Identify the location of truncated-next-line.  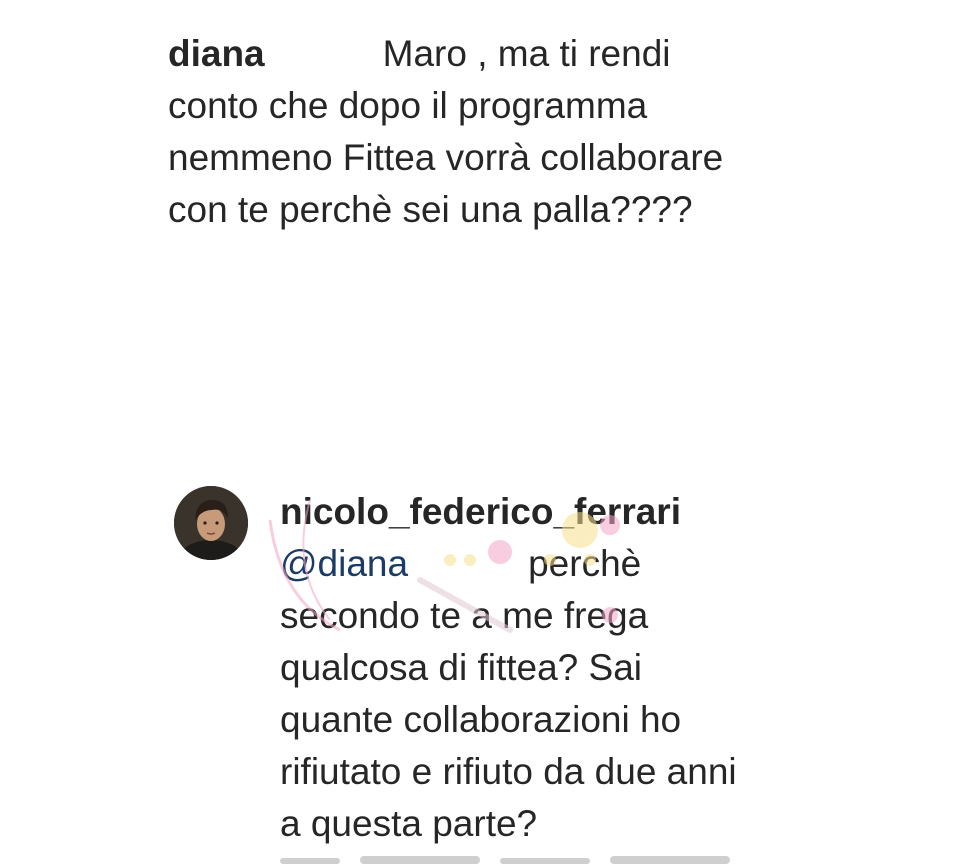
(515, 855).